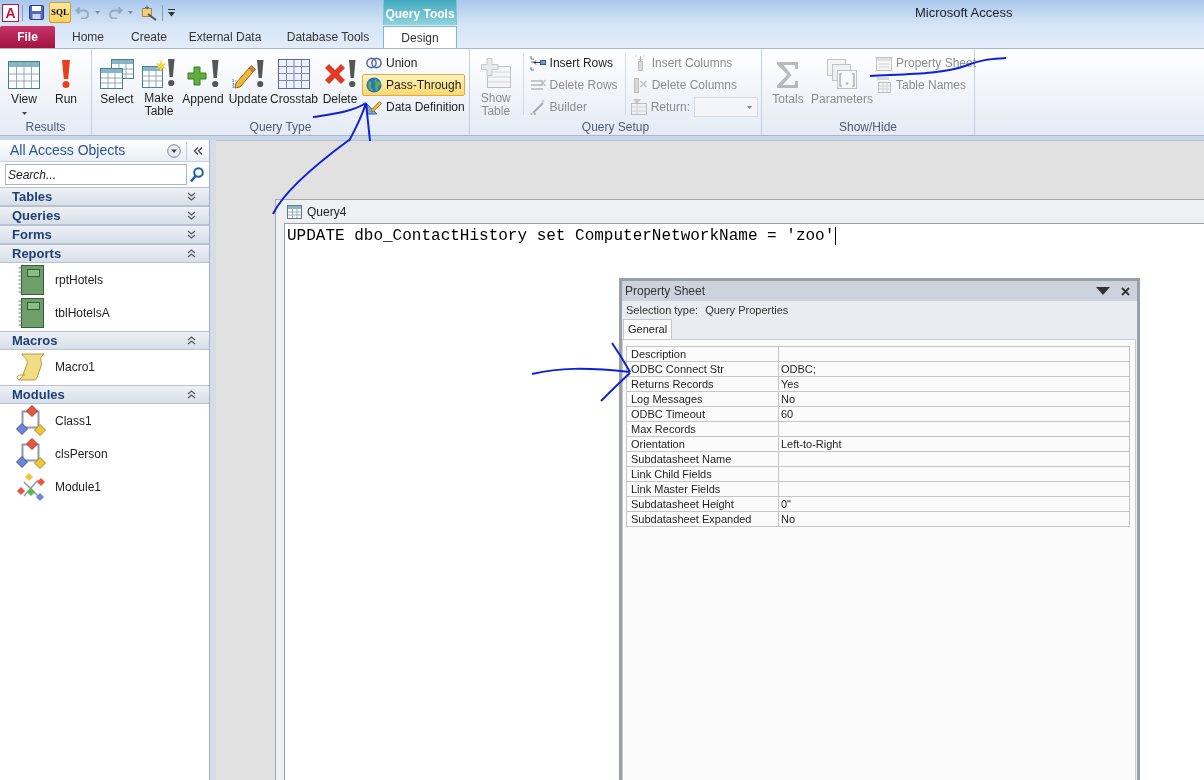 The width and height of the screenshot is (1204, 780). Describe the element at coordinates (104, 394) in the screenshot. I see `nav-group-header: Modules` at that location.